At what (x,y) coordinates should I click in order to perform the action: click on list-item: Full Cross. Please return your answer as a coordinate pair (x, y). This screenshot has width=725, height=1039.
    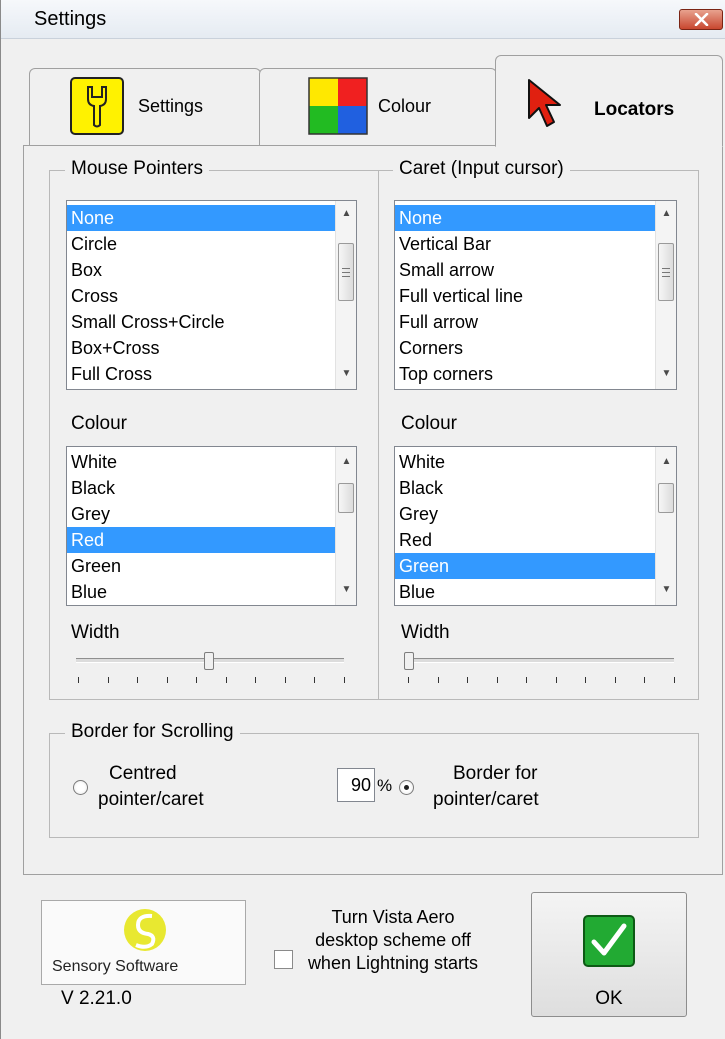
    Looking at the image, I should click on (201, 374).